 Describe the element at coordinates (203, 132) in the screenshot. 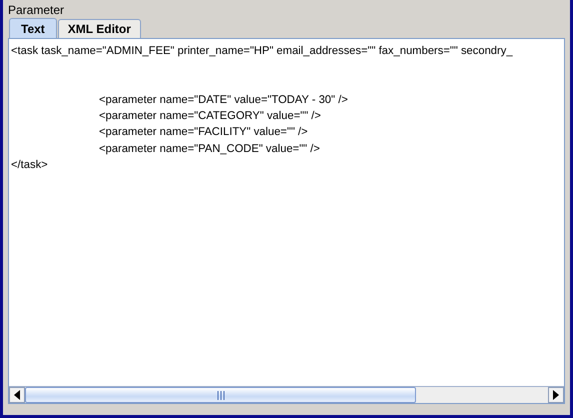

I see `code-line: <parameter name="FACILITY" value="" />` at that location.